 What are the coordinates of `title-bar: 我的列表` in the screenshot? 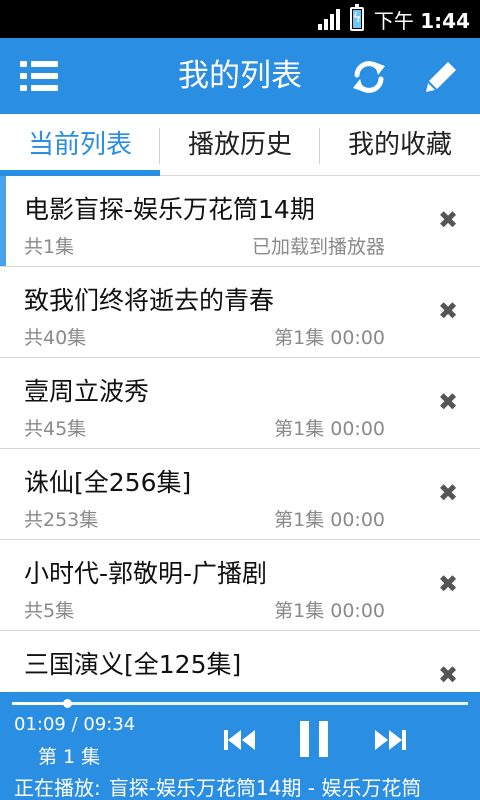 It's located at (240, 76).